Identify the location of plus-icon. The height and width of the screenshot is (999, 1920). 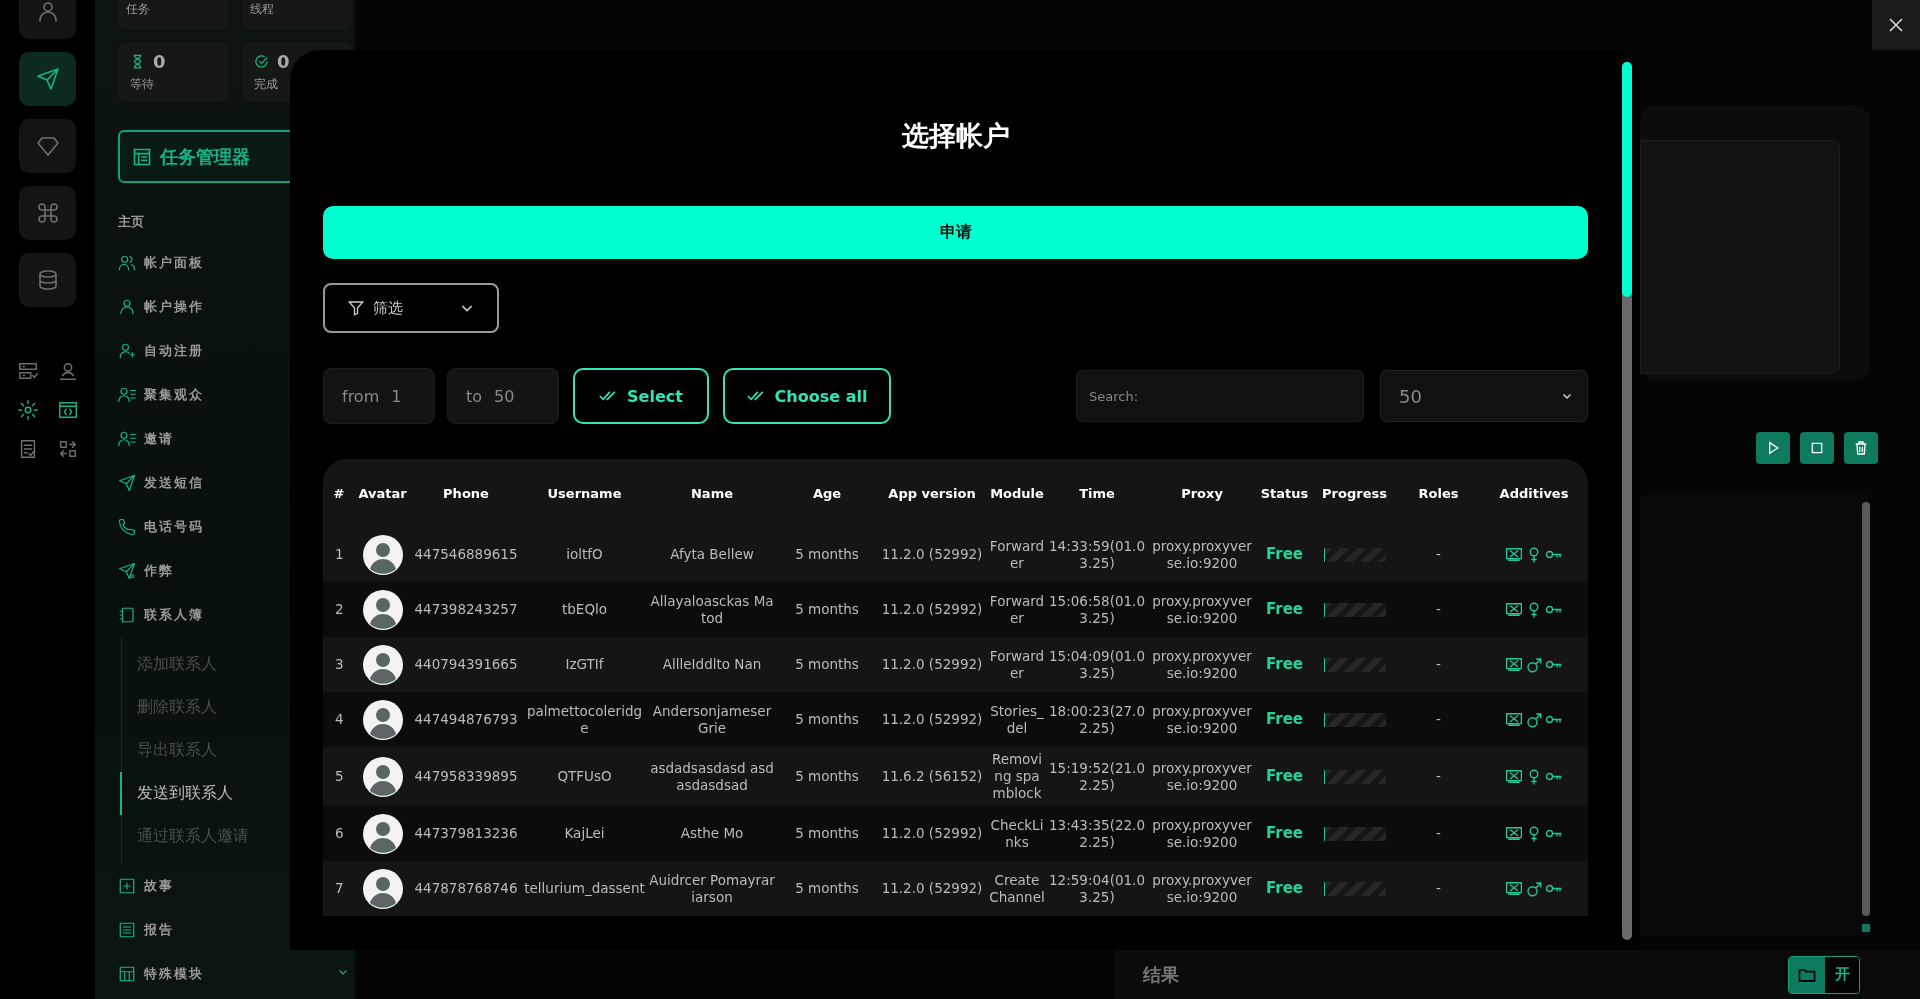
(127, 886).